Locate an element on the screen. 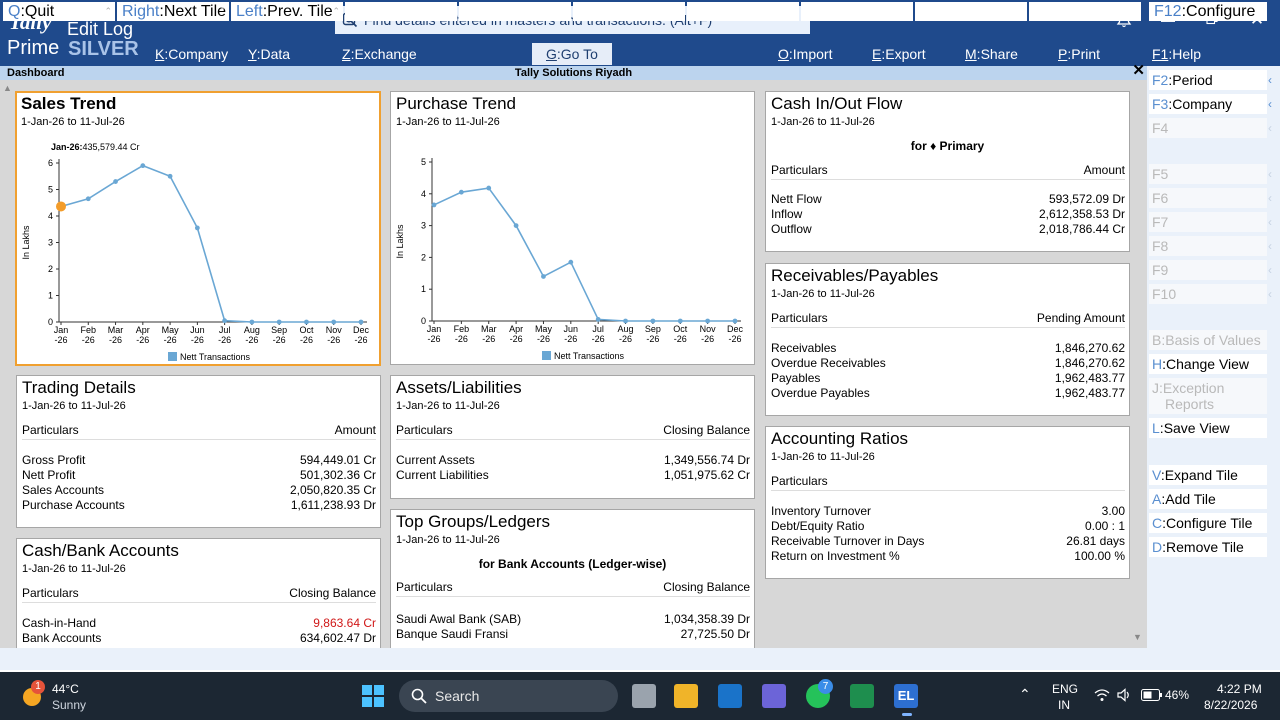 The height and width of the screenshot is (720, 1280). shortcut-key: F4 is located at coordinates (1160, 128).